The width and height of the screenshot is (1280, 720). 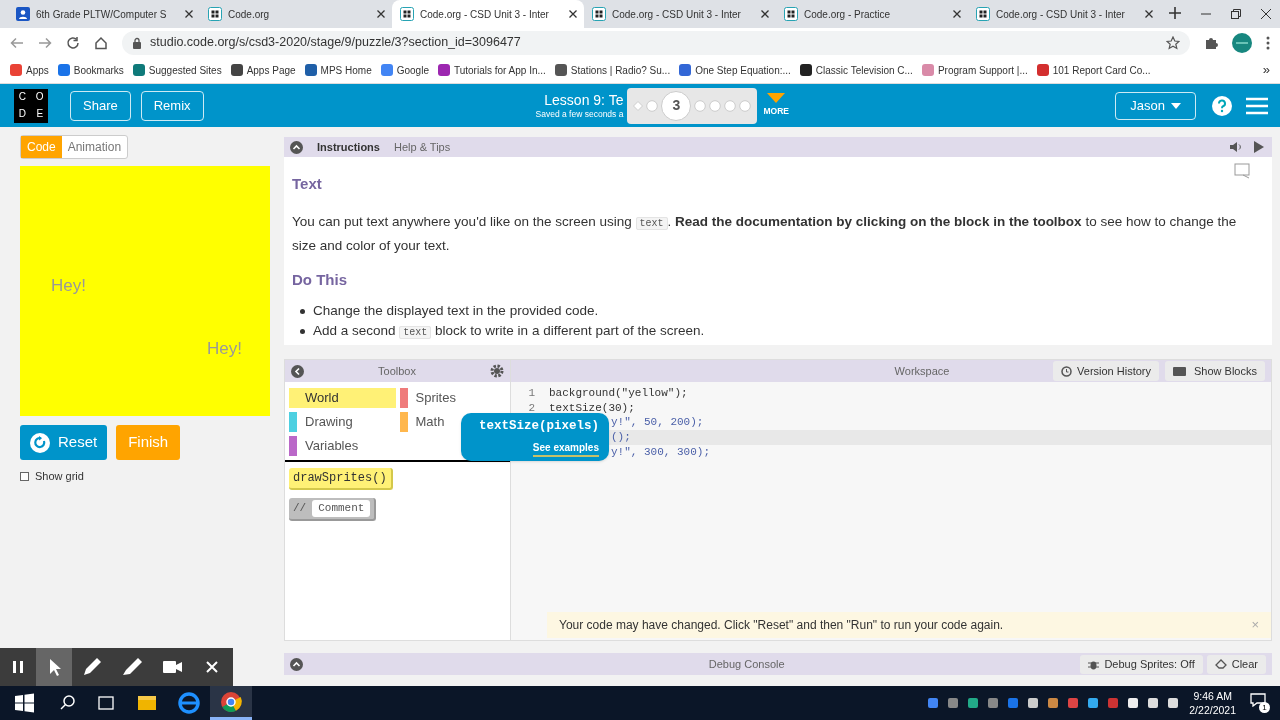 What do you see at coordinates (1220, 664) in the screenshot?
I see `eraser-icon` at bounding box center [1220, 664].